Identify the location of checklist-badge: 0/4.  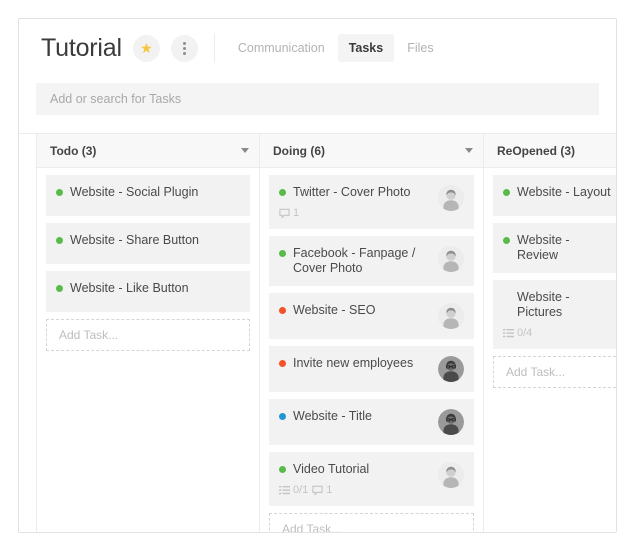
(517, 333).